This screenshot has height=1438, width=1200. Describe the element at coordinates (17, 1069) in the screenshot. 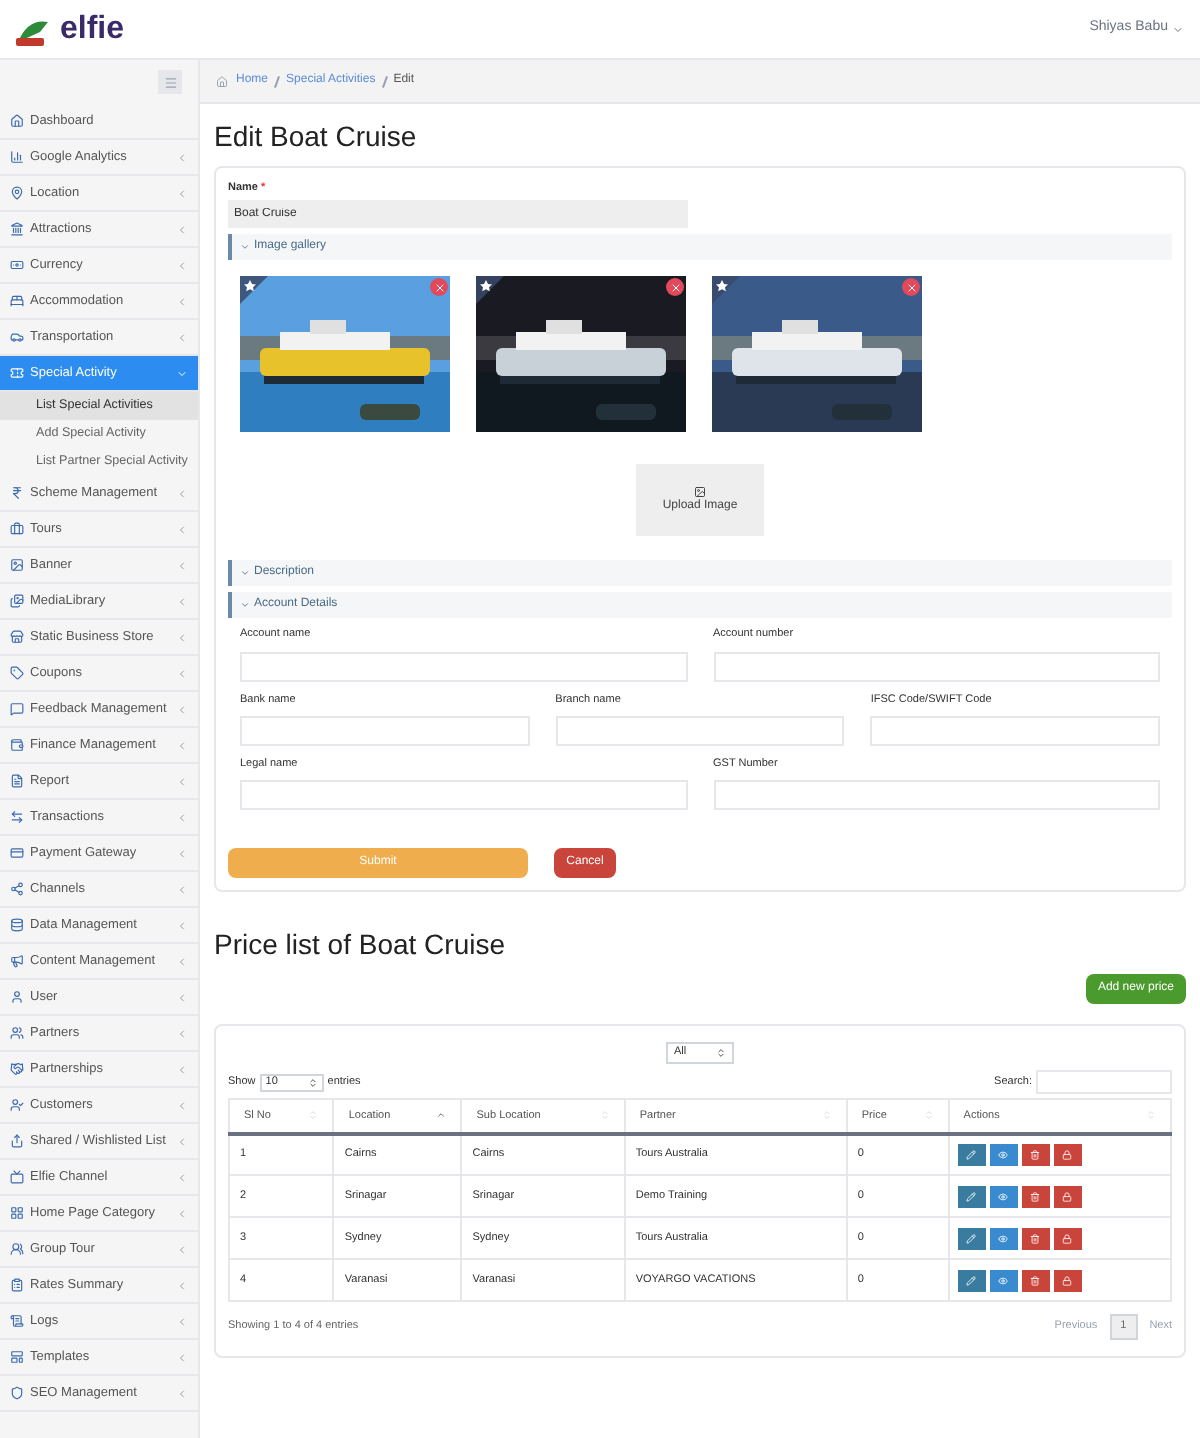

I see `handshake-icon` at that location.